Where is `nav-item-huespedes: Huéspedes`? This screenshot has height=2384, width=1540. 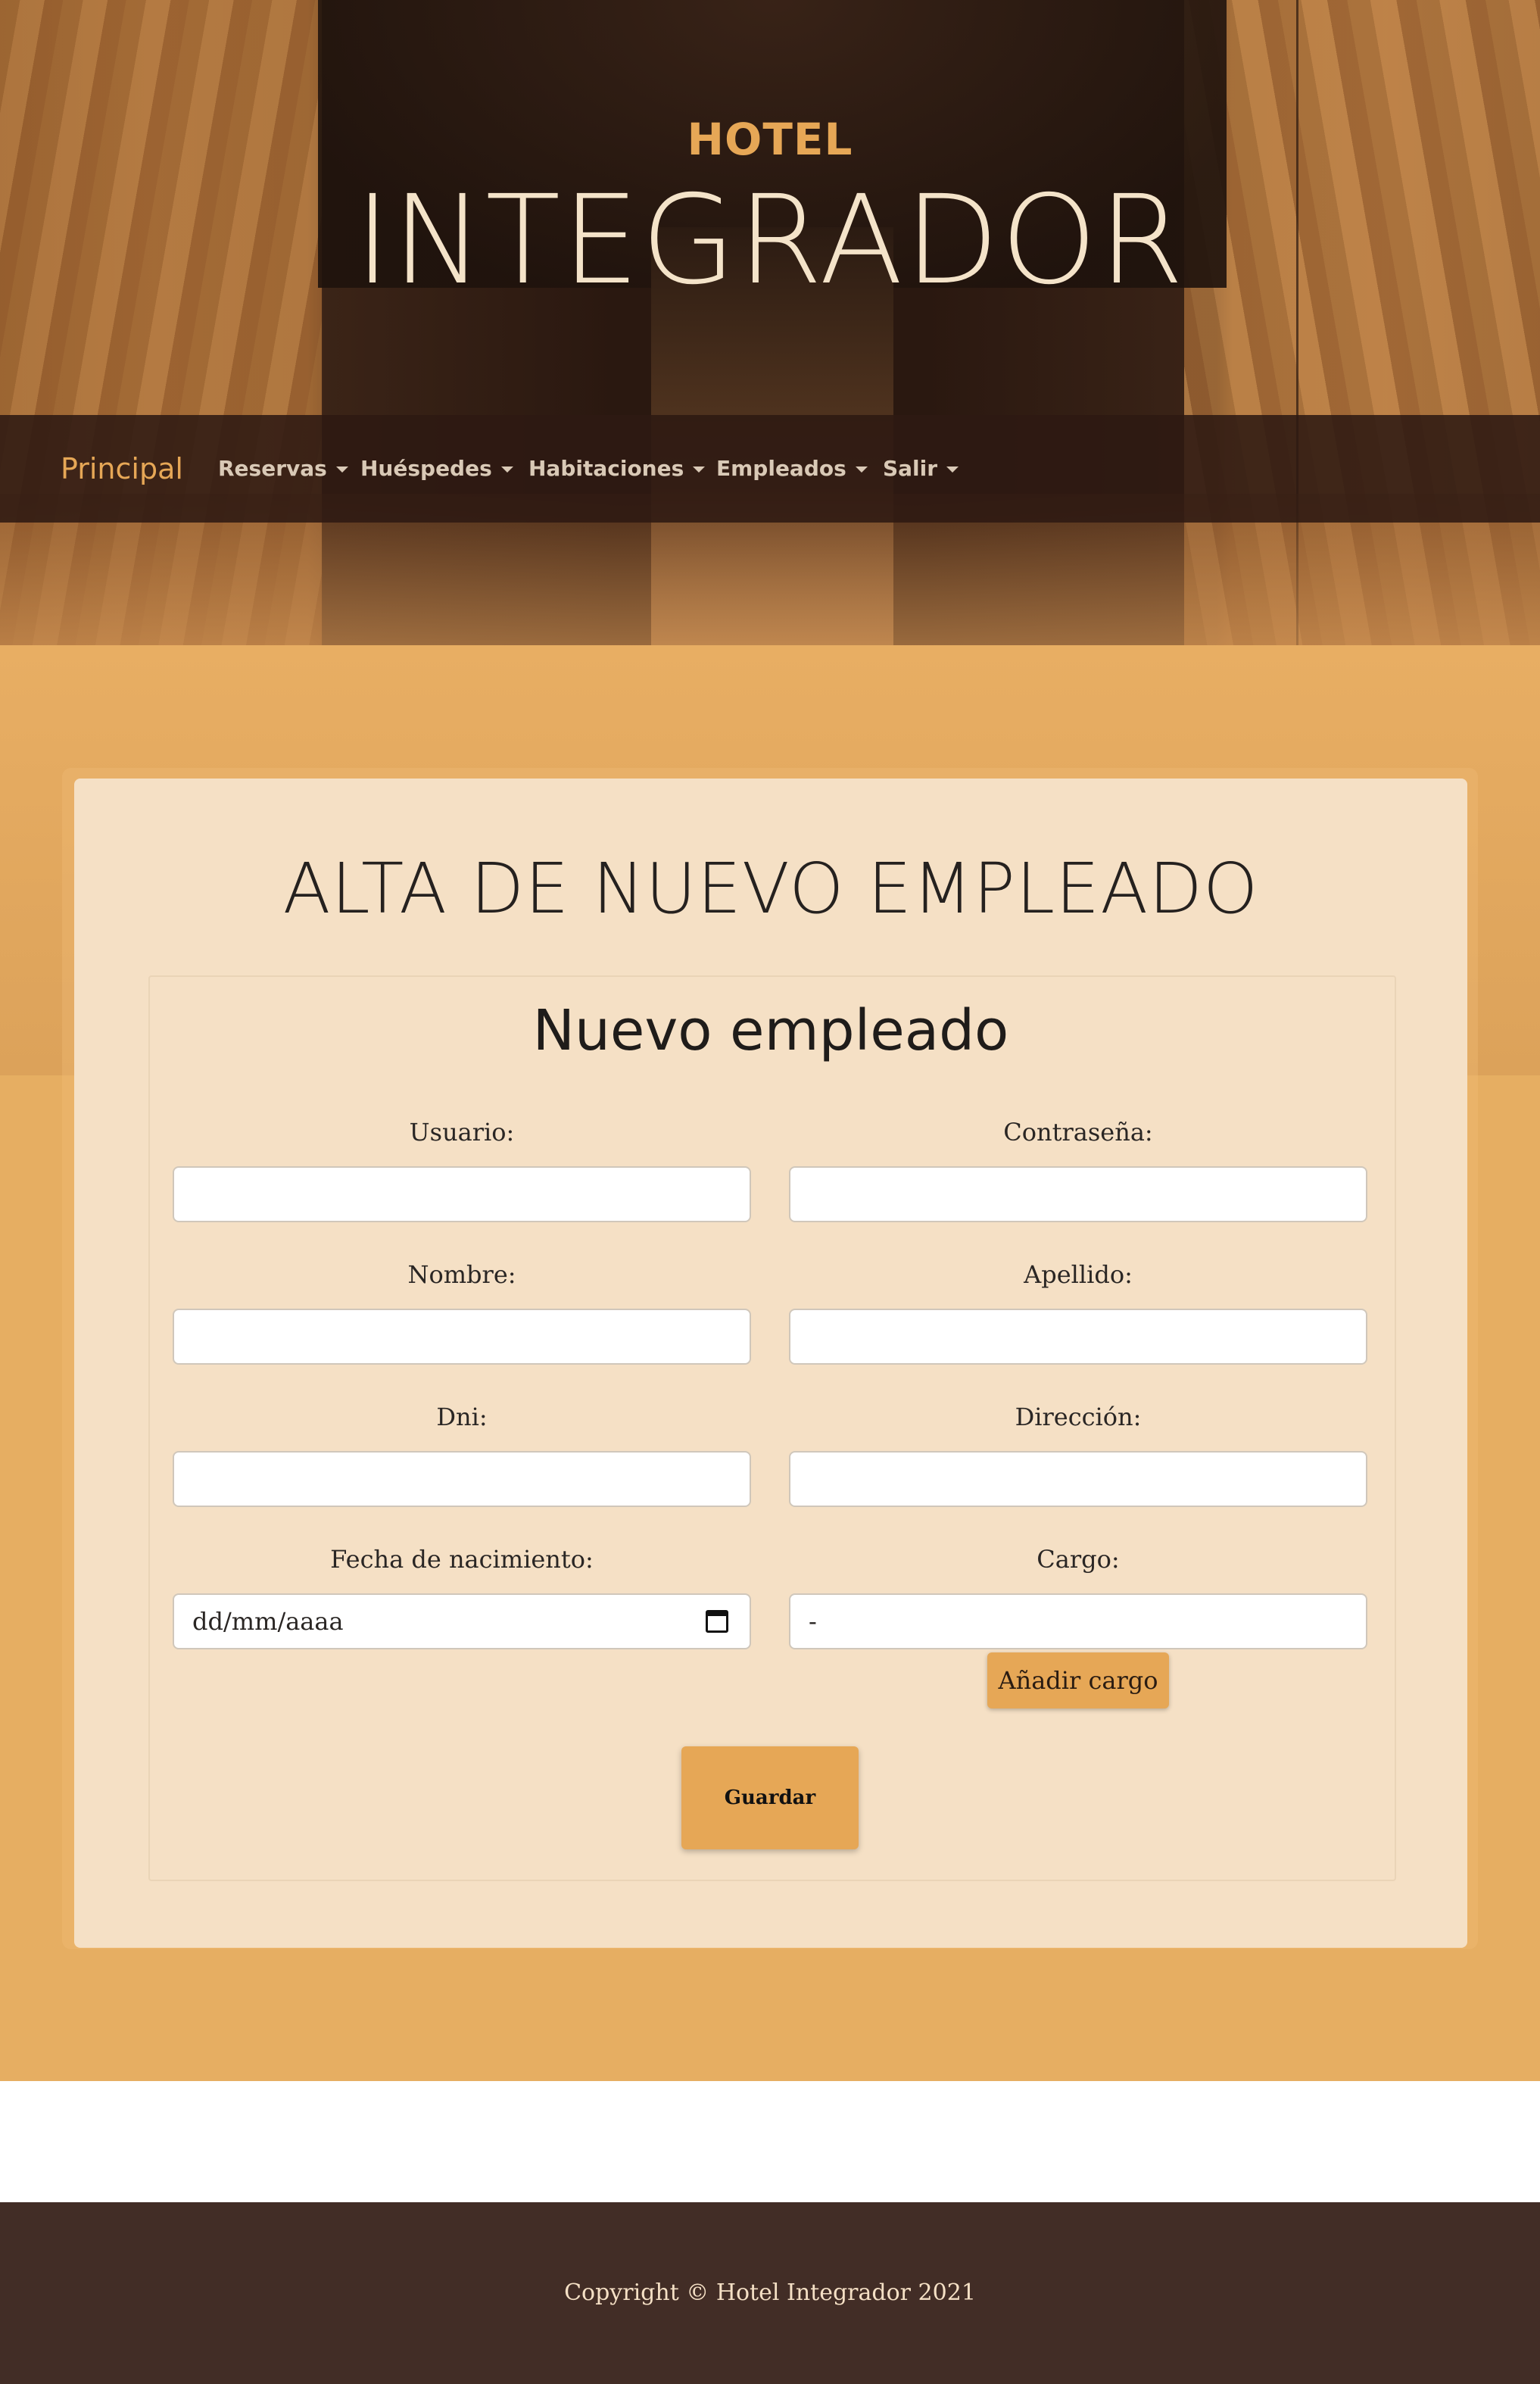 nav-item-huespedes: Huéspedes is located at coordinates (437, 469).